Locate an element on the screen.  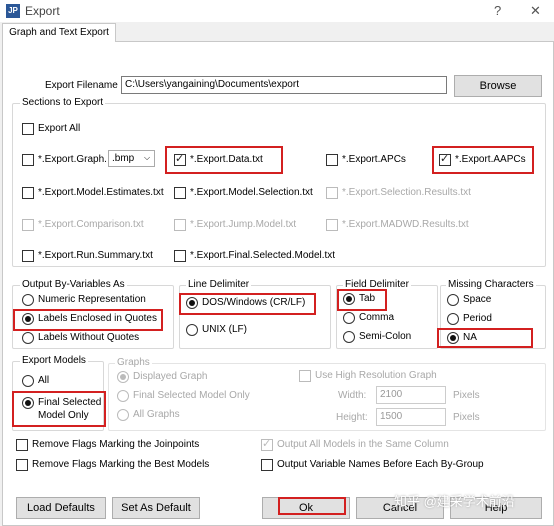
all-graphs-radio is located at coordinates (123, 415).